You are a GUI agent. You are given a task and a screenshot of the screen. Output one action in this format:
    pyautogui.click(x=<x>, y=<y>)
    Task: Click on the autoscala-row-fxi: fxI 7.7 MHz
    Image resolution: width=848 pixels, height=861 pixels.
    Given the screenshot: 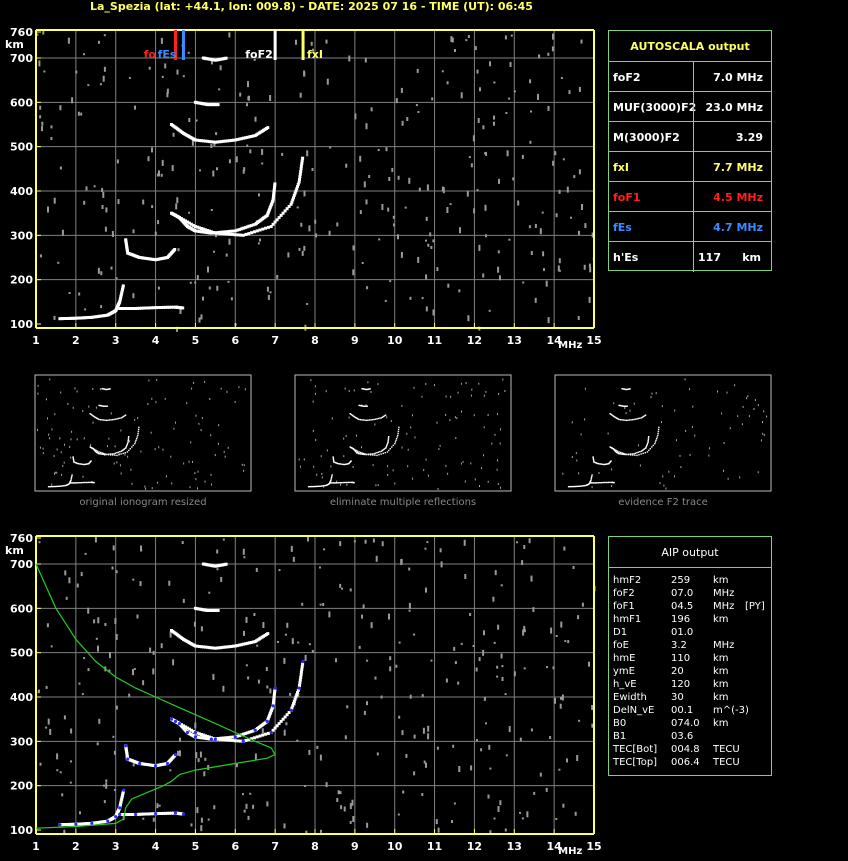 What is the action you would take?
    pyautogui.click(x=690, y=166)
    